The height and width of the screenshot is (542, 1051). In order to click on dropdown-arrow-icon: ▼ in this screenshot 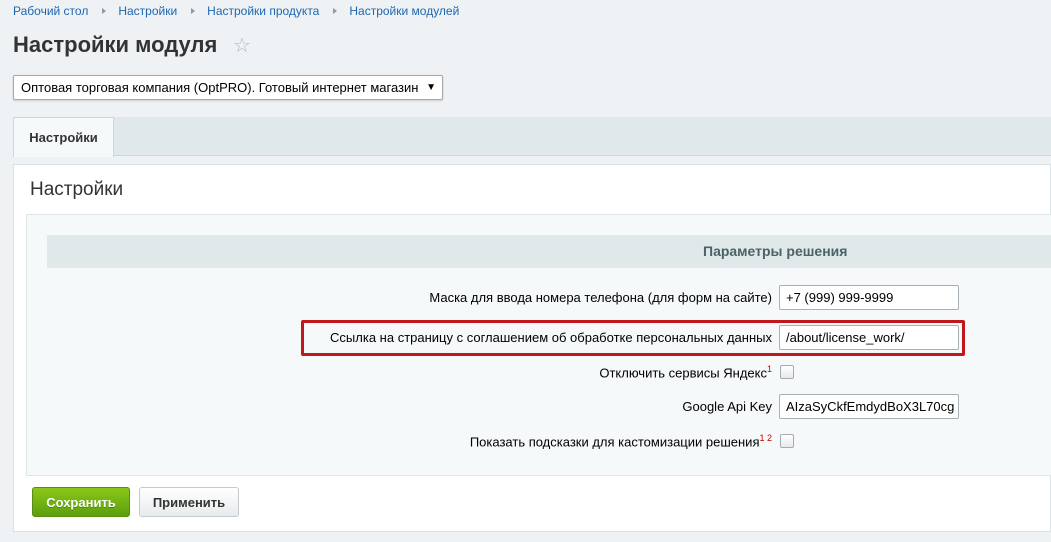, I will do `click(431, 87)`.